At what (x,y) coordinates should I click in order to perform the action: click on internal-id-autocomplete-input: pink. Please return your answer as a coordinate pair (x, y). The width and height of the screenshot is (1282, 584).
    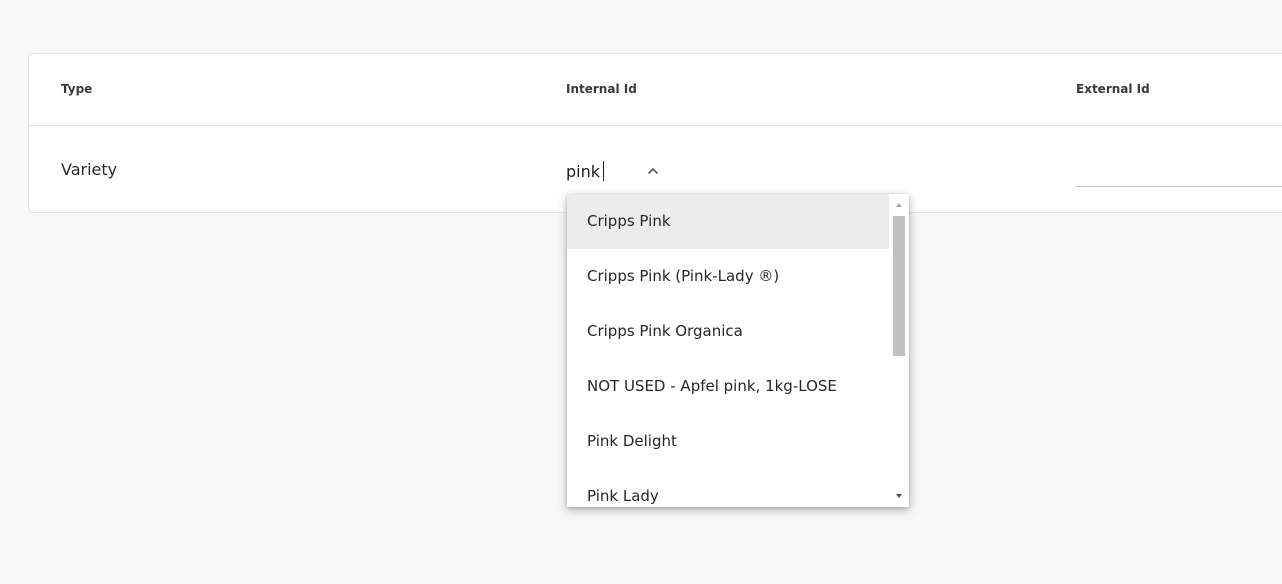
    Looking at the image, I should click on (626, 173).